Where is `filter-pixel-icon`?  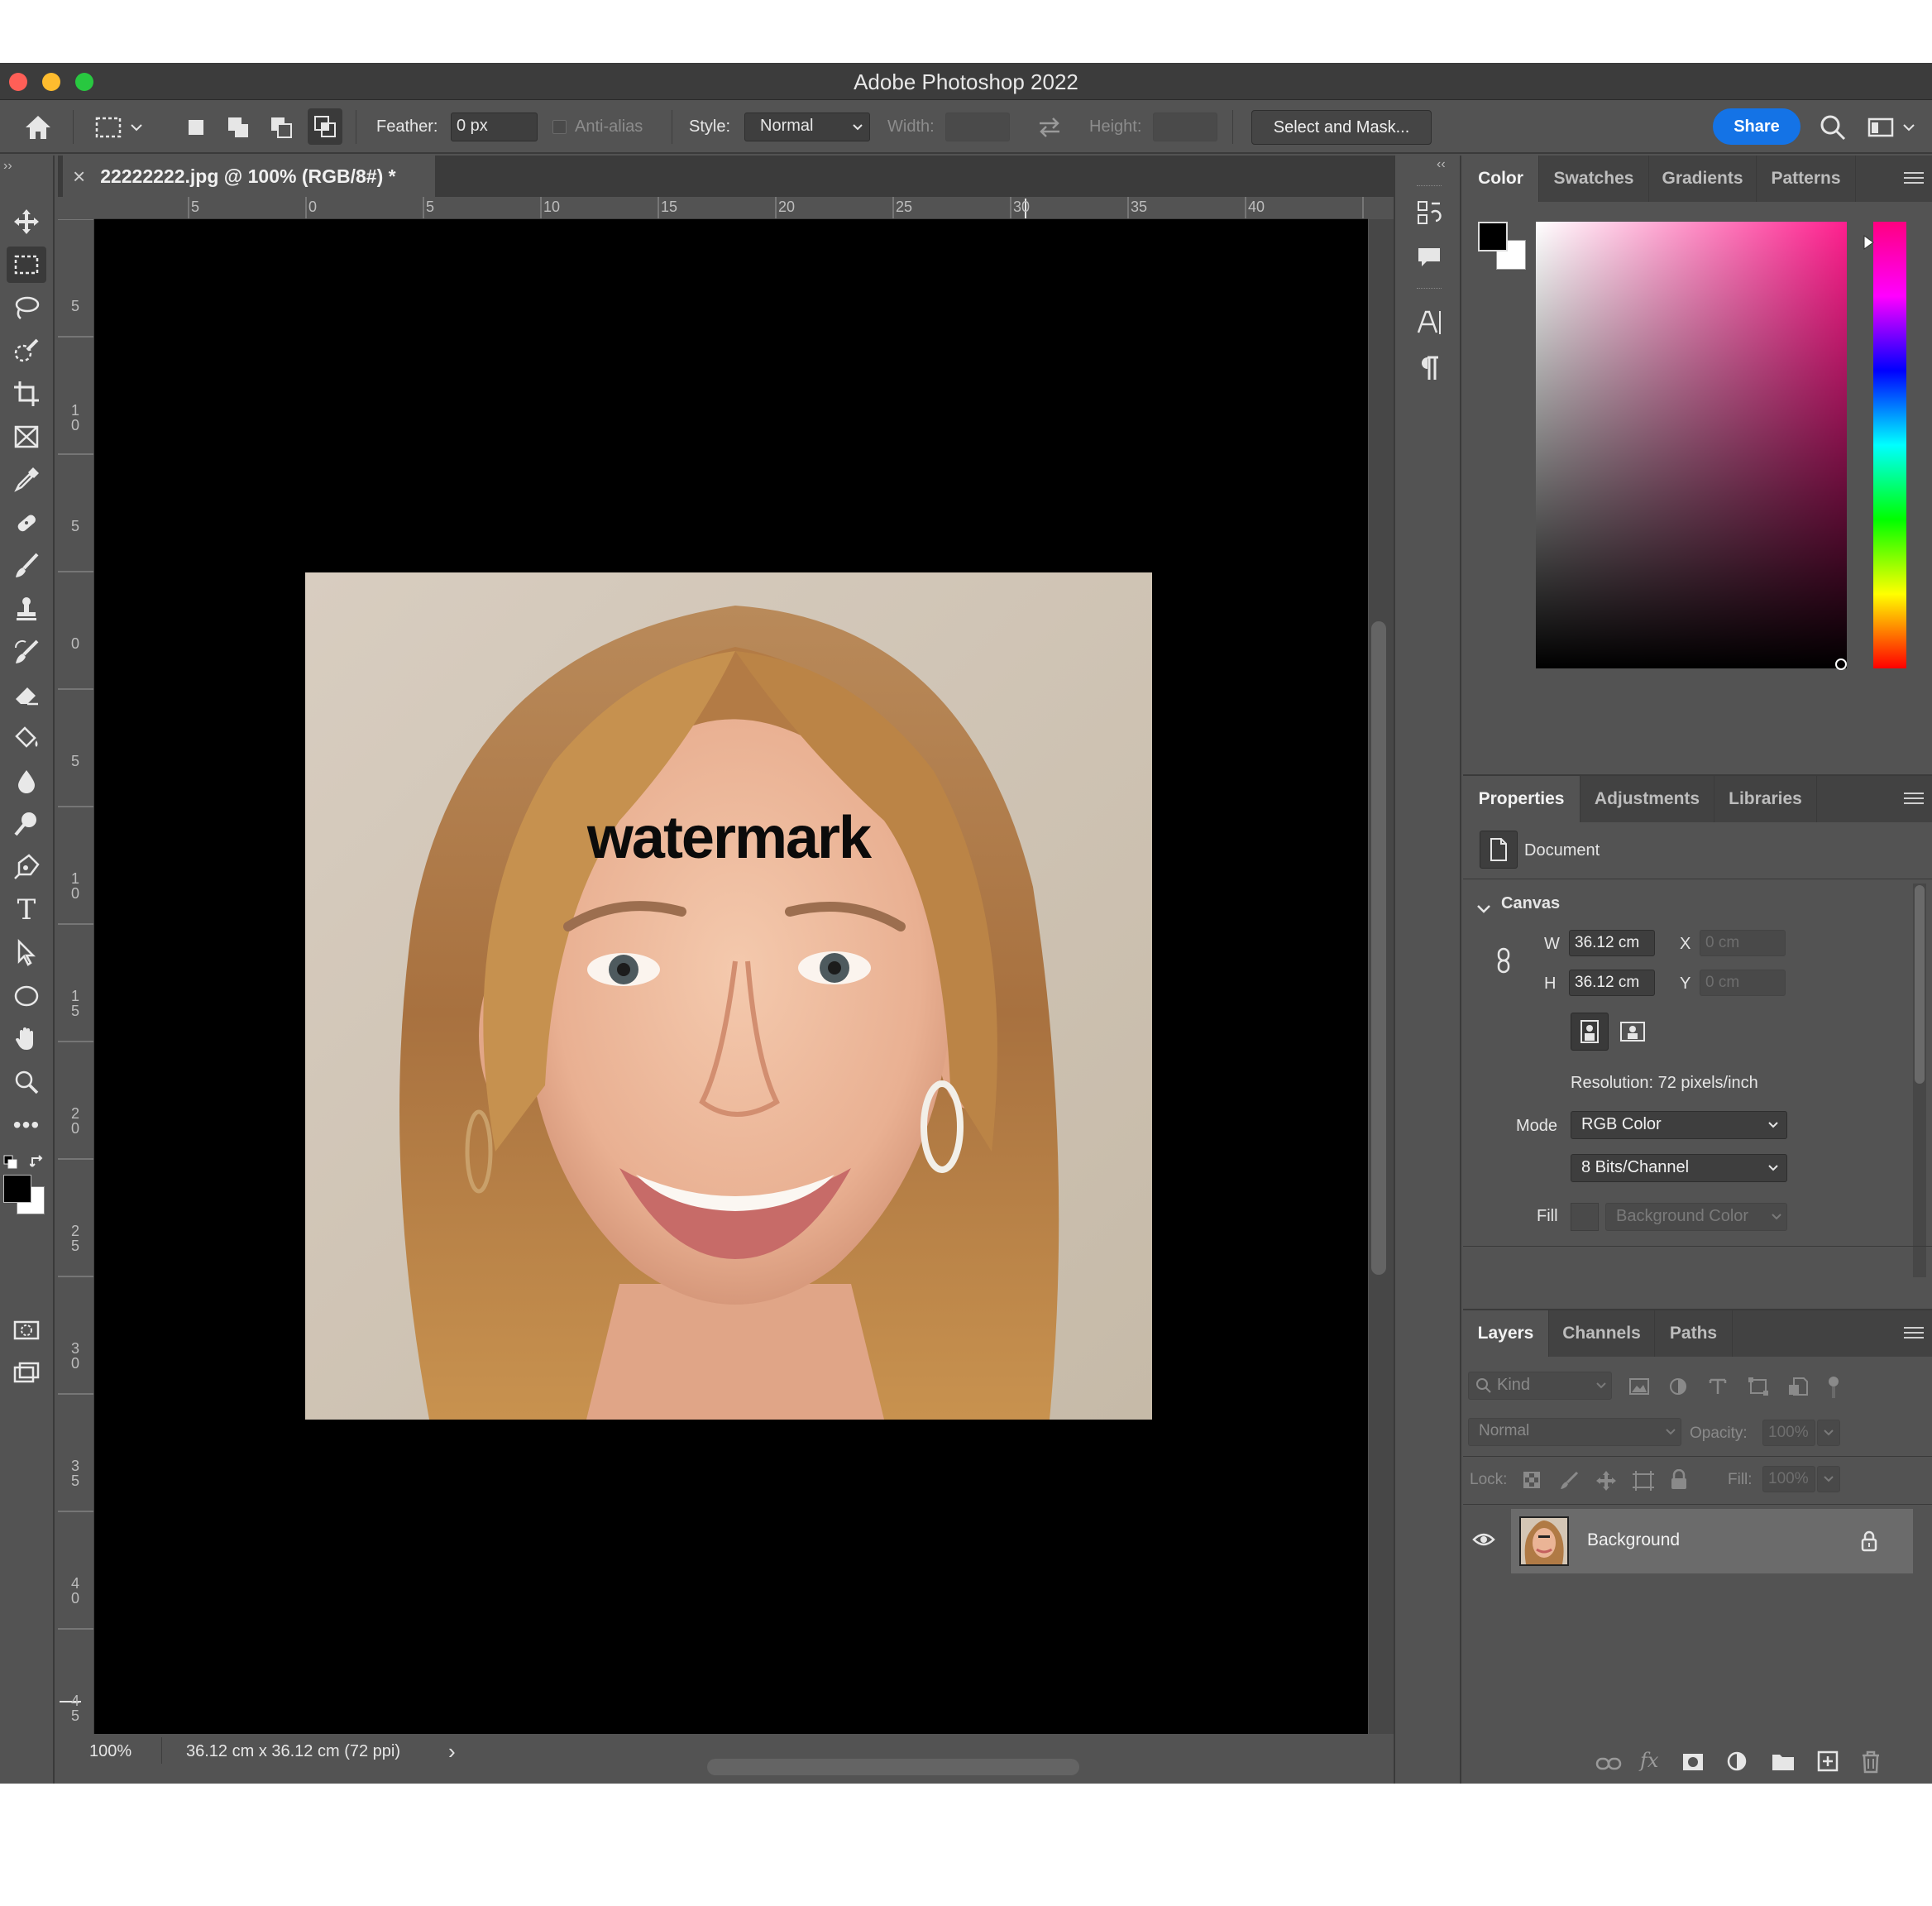
filter-pixel-icon is located at coordinates (1639, 1386).